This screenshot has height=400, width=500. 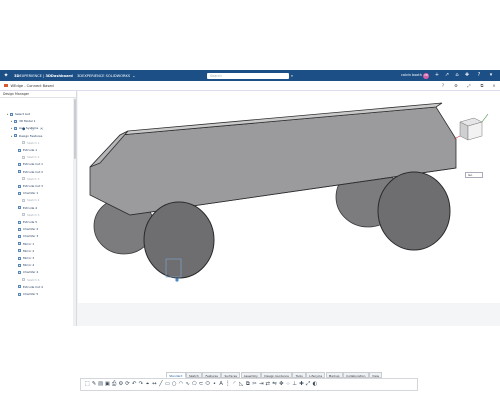 What do you see at coordinates (221, 384) in the screenshot?
I see `text-icon: A` at bounding box center [221, 384].